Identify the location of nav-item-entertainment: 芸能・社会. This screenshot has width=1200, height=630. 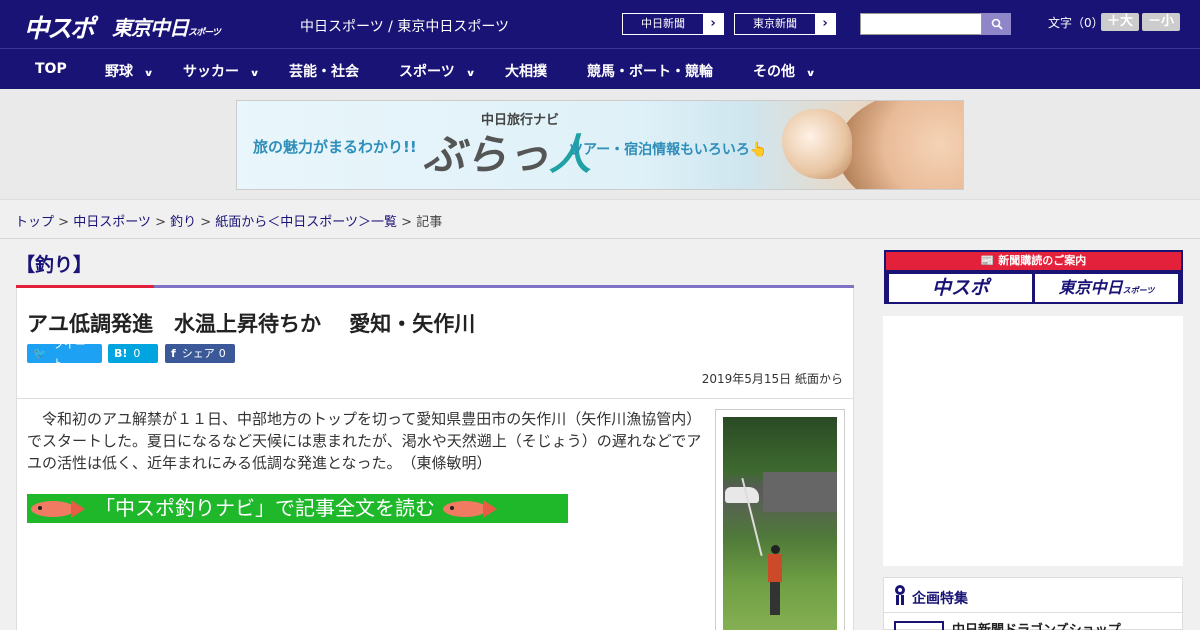
(324, 71).